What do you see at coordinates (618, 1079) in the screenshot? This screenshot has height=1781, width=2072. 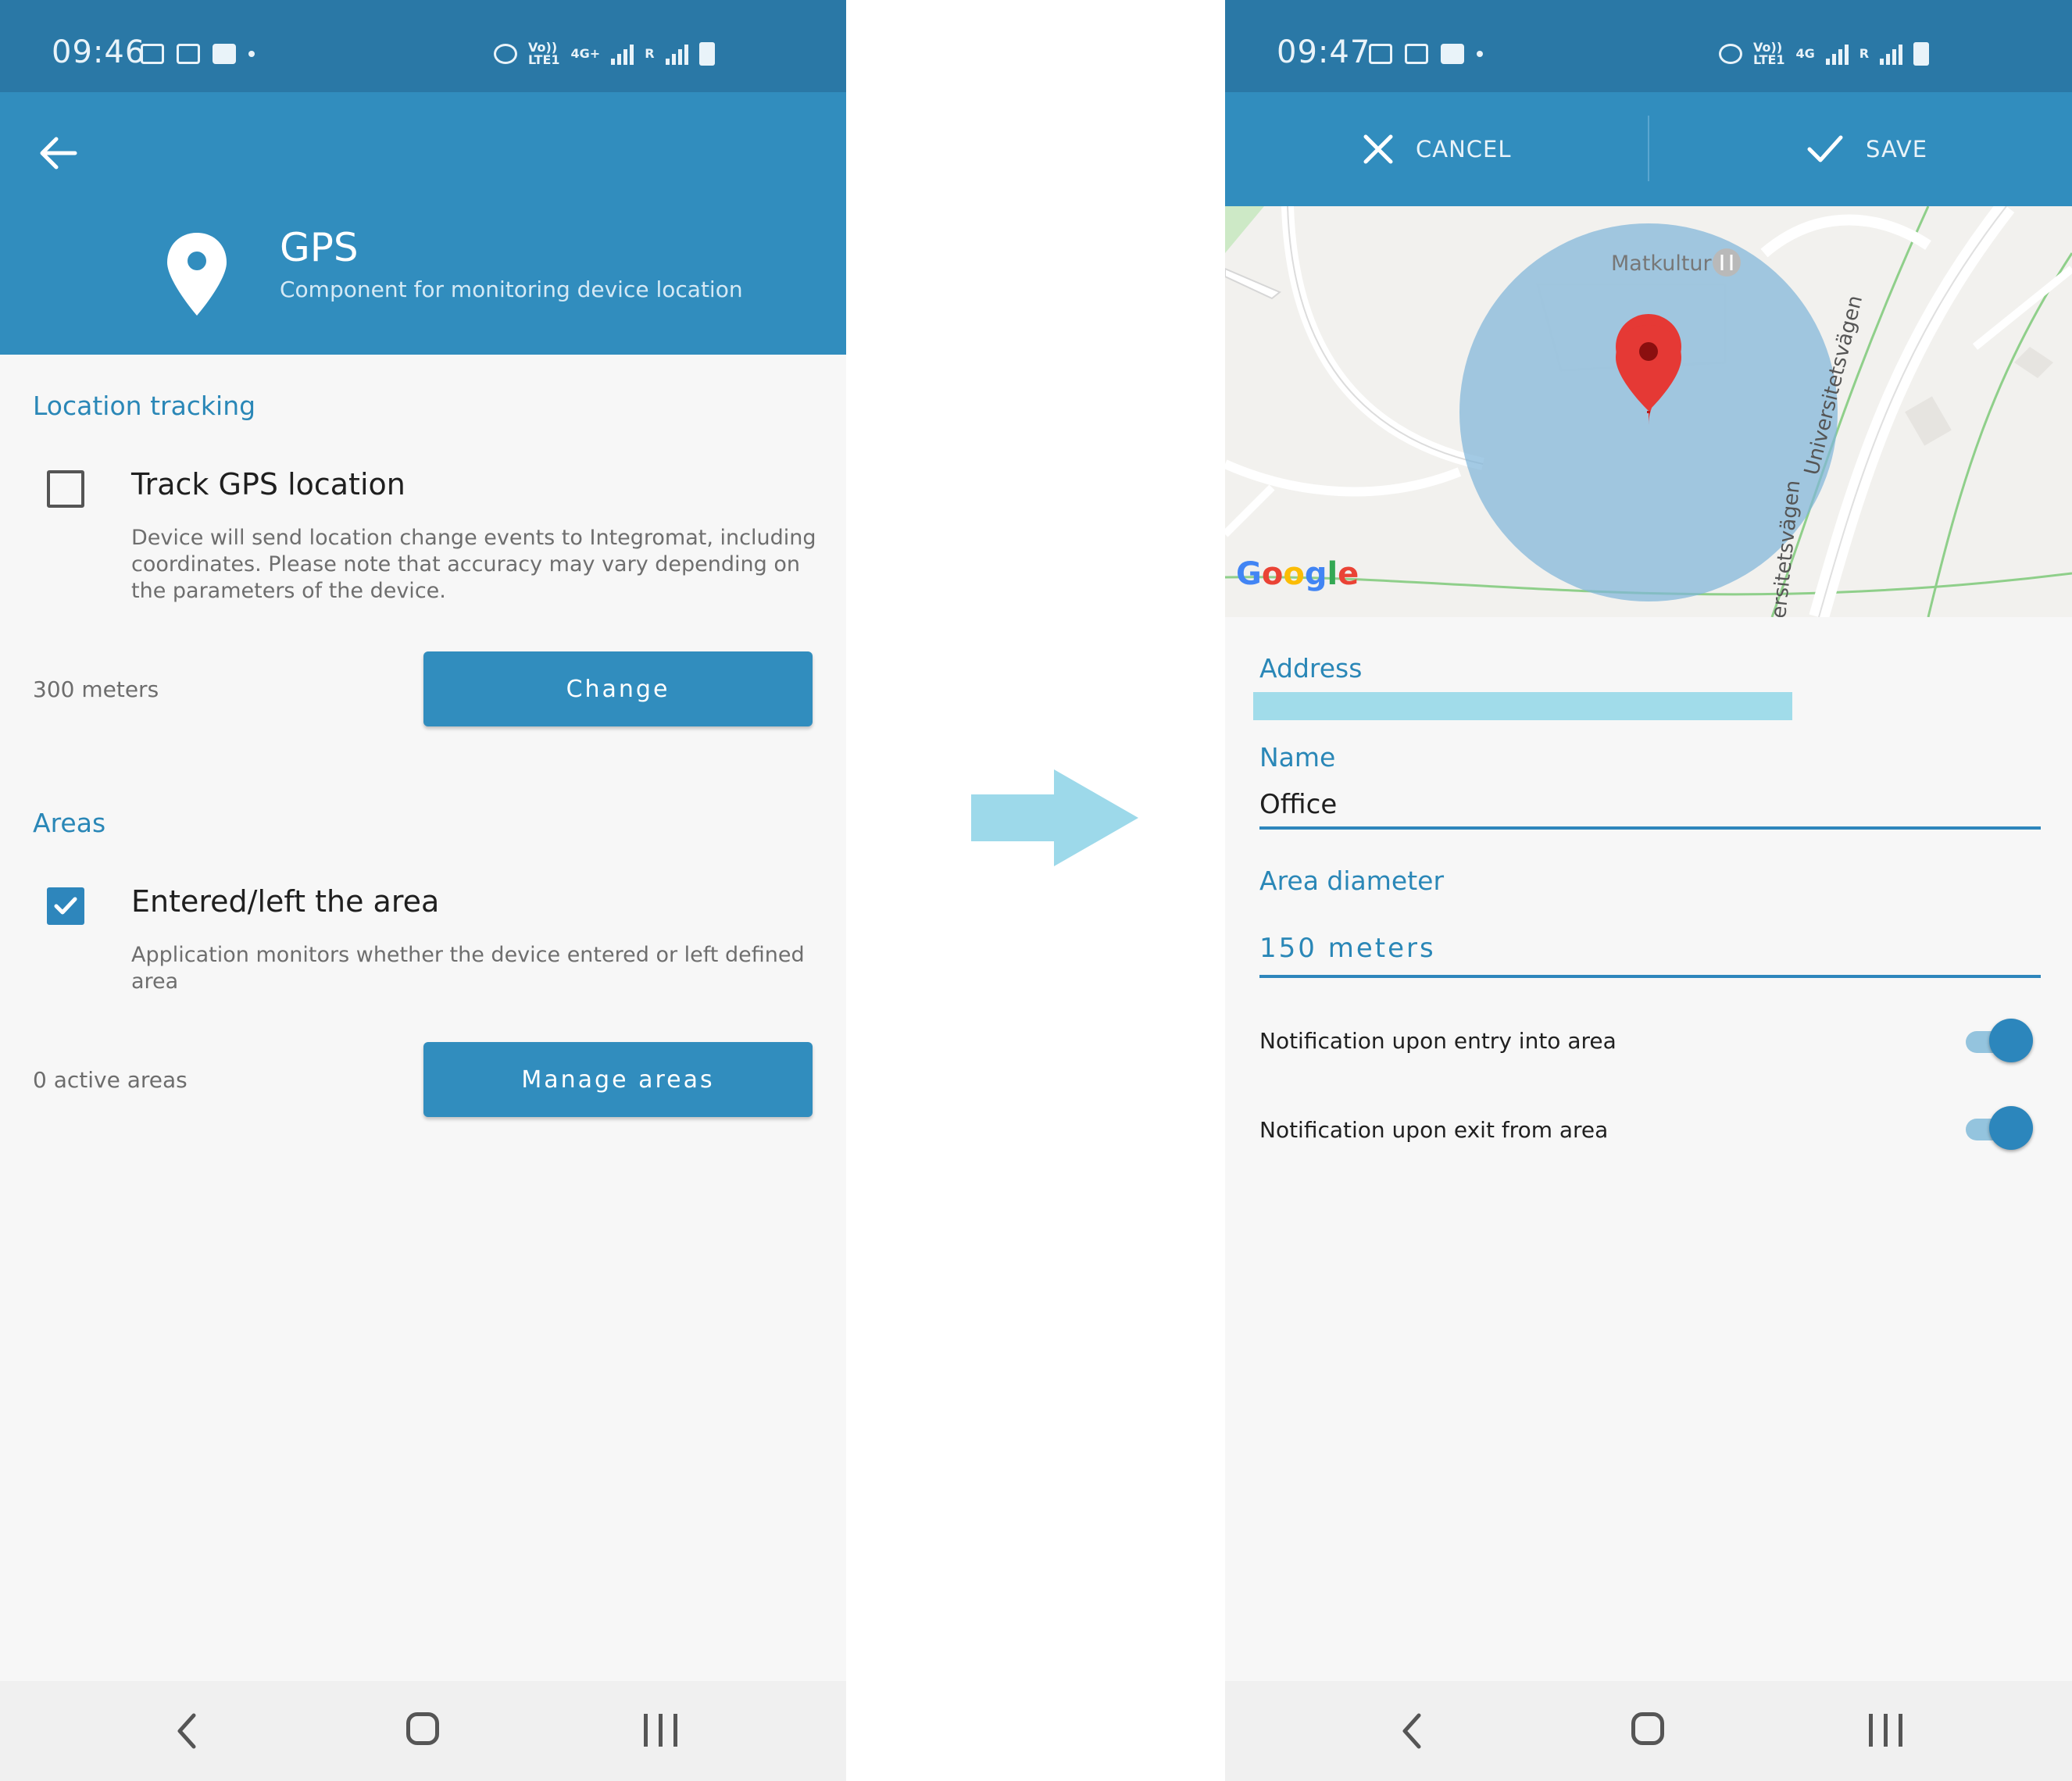 I see `manage-areas-button: Manage areas` at bounding box center [618, 1079].